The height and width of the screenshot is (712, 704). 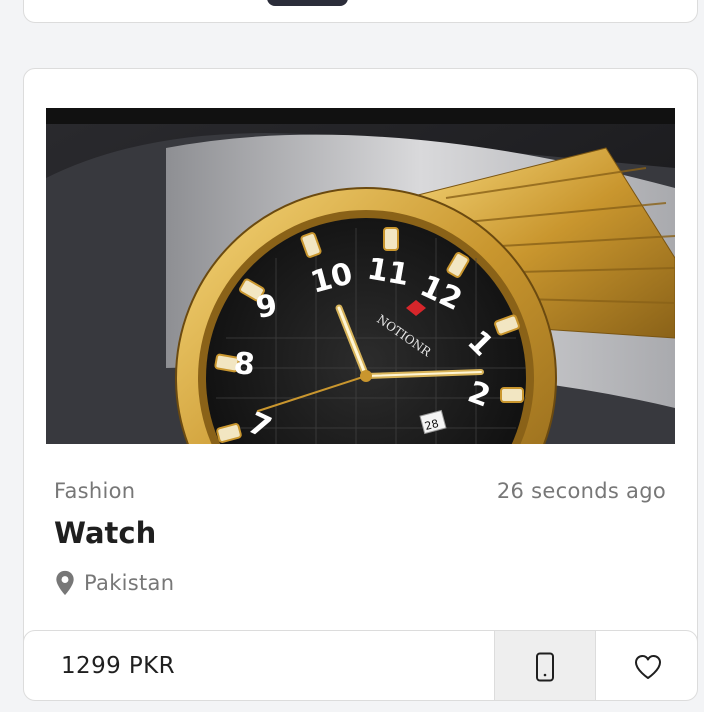 I want to click on previous-card-button, so click(x=307, y=3).